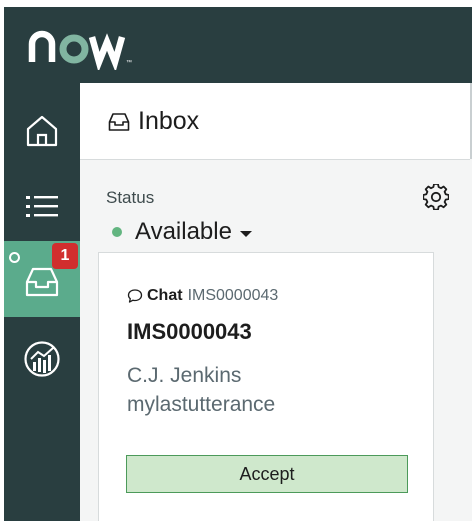 The image size is (474, 528). Describe the element at coordinates (165, 295) in the screenshot. I see `interaction-type: Chat` at that location.